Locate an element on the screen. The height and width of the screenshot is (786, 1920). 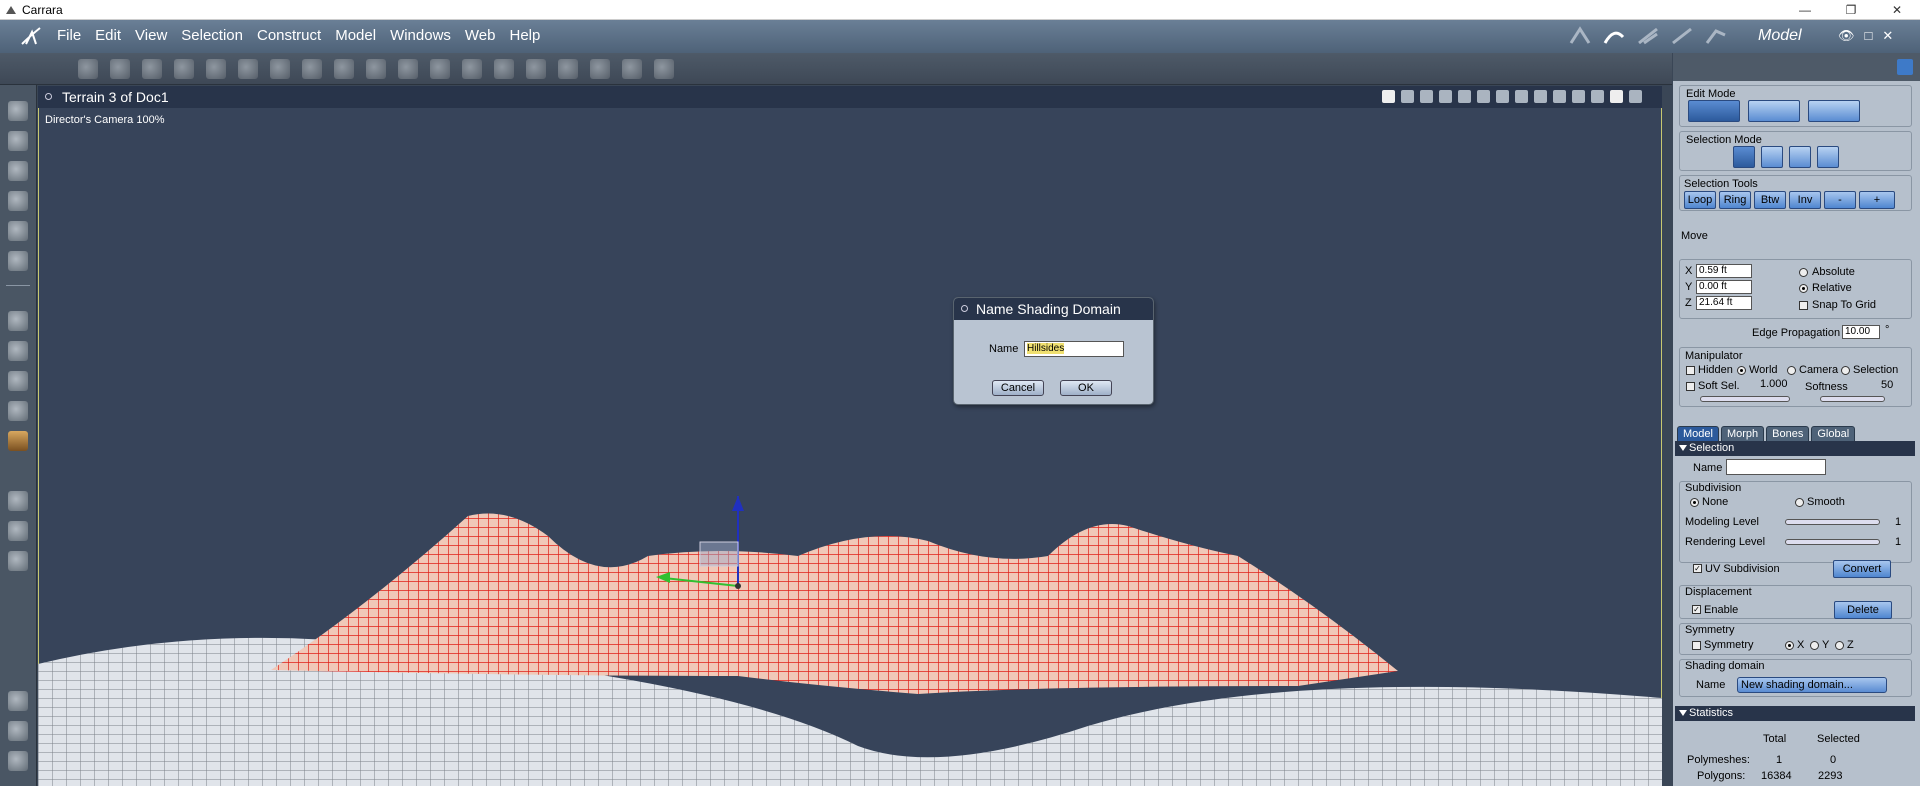
move-tool-icon is located at coordinates (664, 69).